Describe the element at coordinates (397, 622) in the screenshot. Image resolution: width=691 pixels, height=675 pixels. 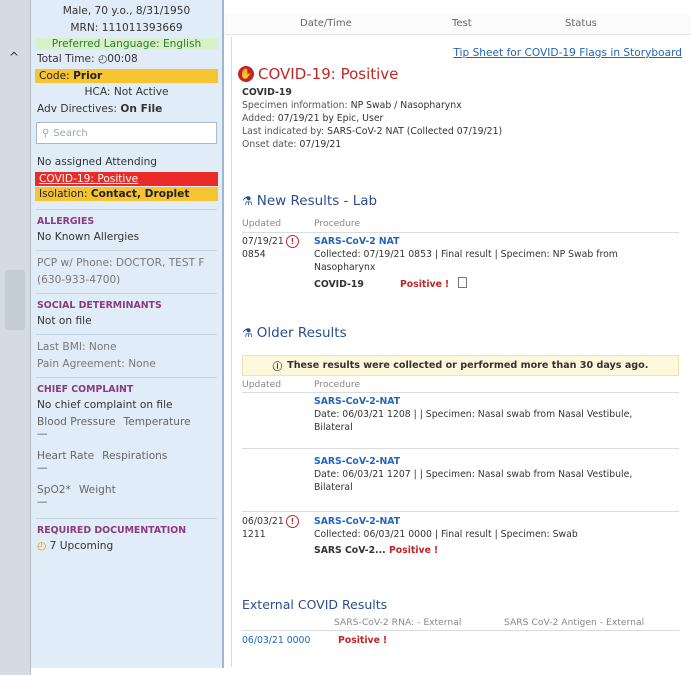
I see `ext-col-rna: SARS-CoV-2 RNA: - External` at that location.